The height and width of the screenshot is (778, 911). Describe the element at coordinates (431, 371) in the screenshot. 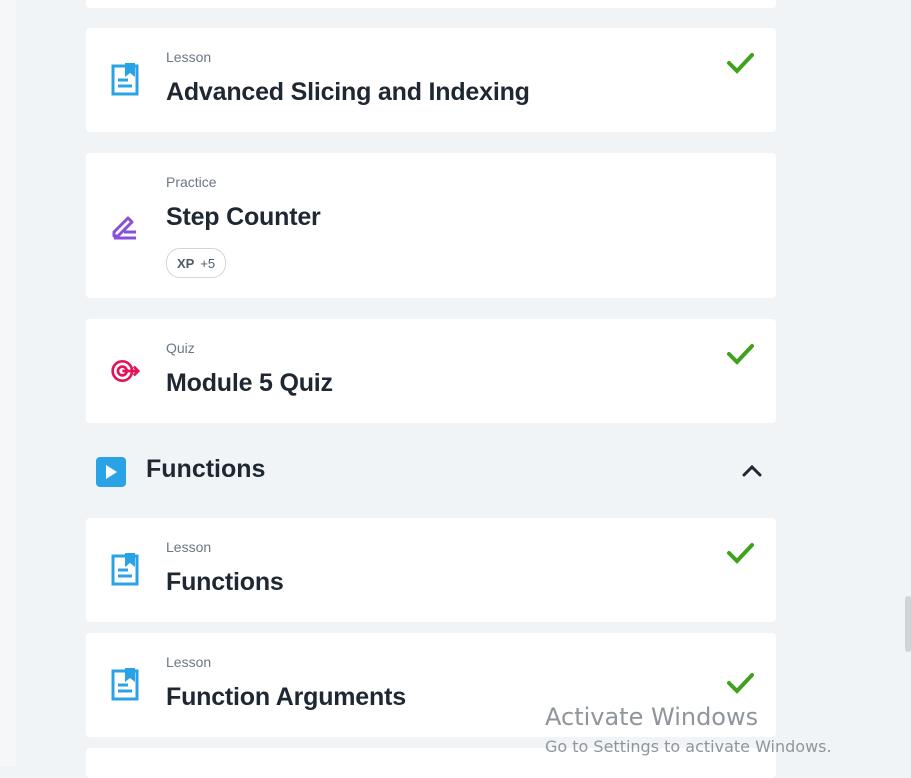

I see `quiz-card-module-5: Quiz Module 5 Quiz` at that location.